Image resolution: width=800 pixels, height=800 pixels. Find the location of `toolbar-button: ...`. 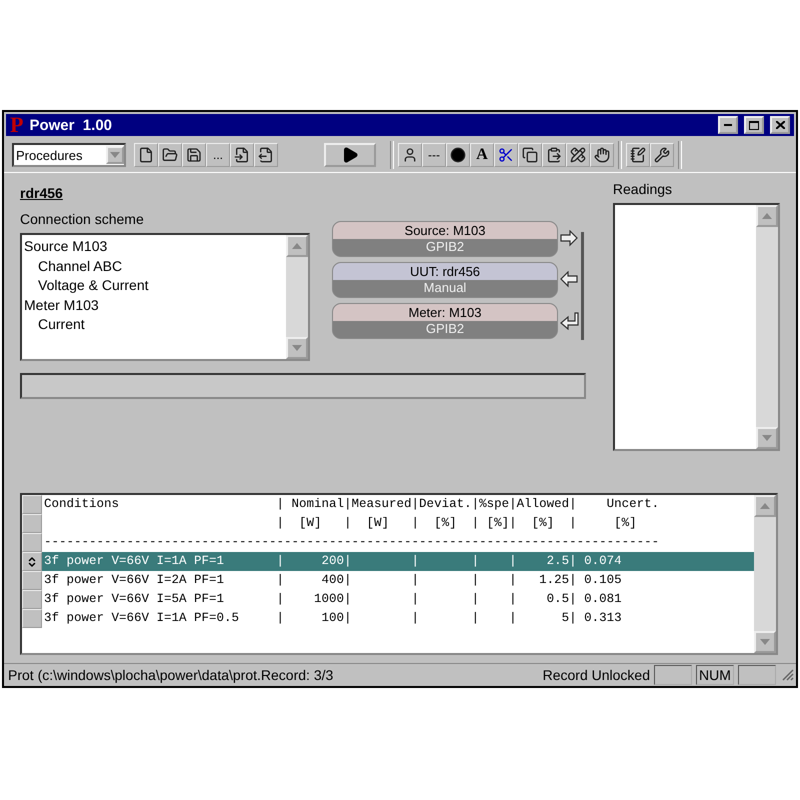

toolbar-button: ... is located at coordinates (218, 155).